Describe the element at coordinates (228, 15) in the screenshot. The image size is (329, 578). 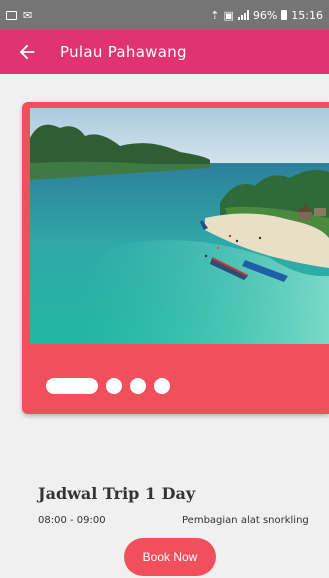
I see `cast-icon: ▣` at that location.